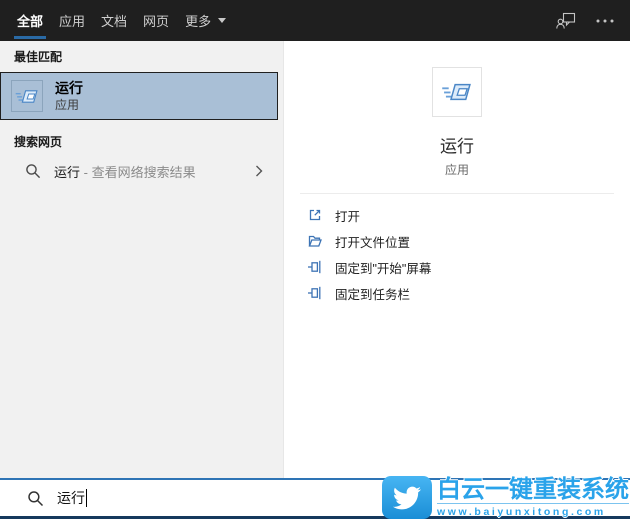  What do you see at coordinates (585, 21) in the screenshot?
I see `topbar-right-icons` at bounding box center [585, 21].